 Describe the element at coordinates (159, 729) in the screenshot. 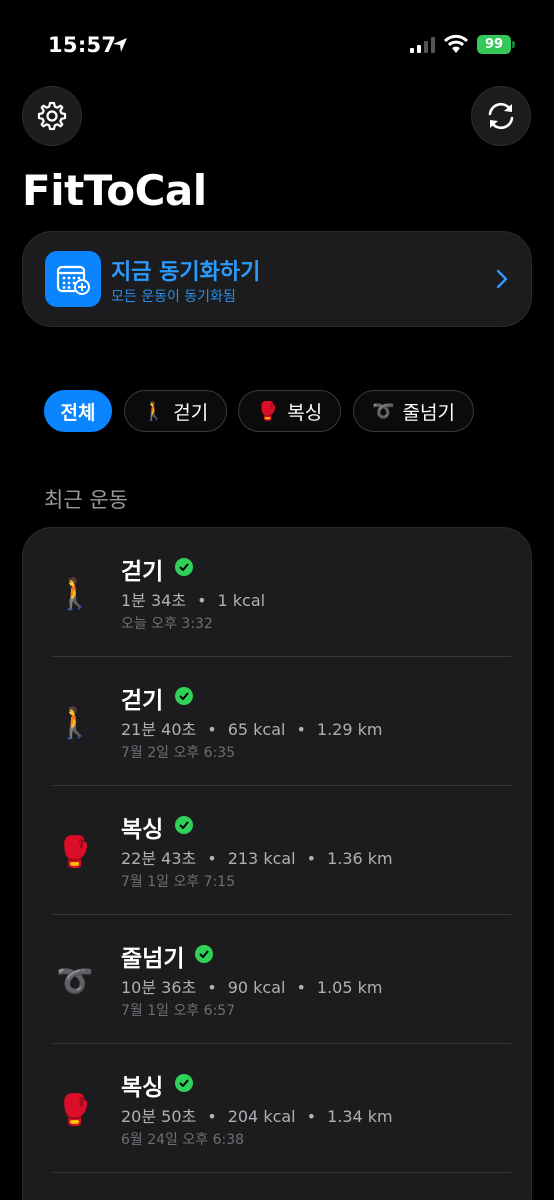

I see `workout-duration: 21분 40초` at that location.